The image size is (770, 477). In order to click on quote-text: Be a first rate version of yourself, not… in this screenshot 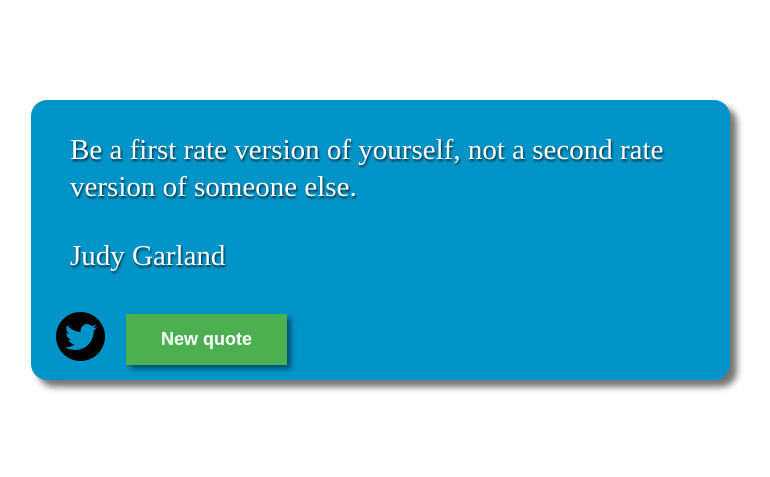, I will do `click(367, 168)`.